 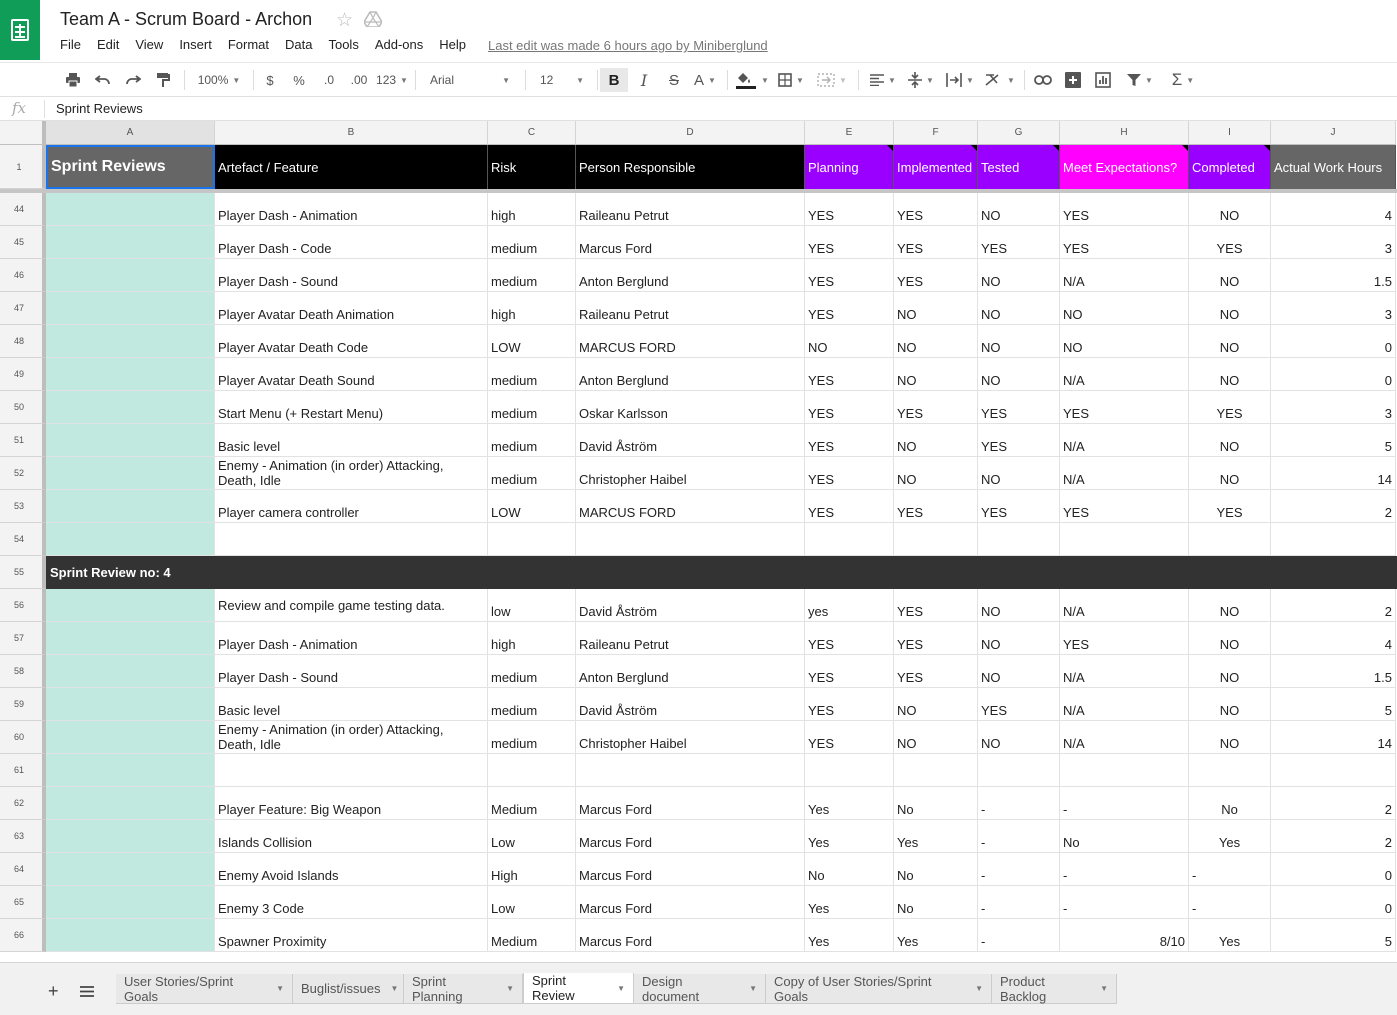 I want to click on italic-button: I, so click(x=644, y=80).